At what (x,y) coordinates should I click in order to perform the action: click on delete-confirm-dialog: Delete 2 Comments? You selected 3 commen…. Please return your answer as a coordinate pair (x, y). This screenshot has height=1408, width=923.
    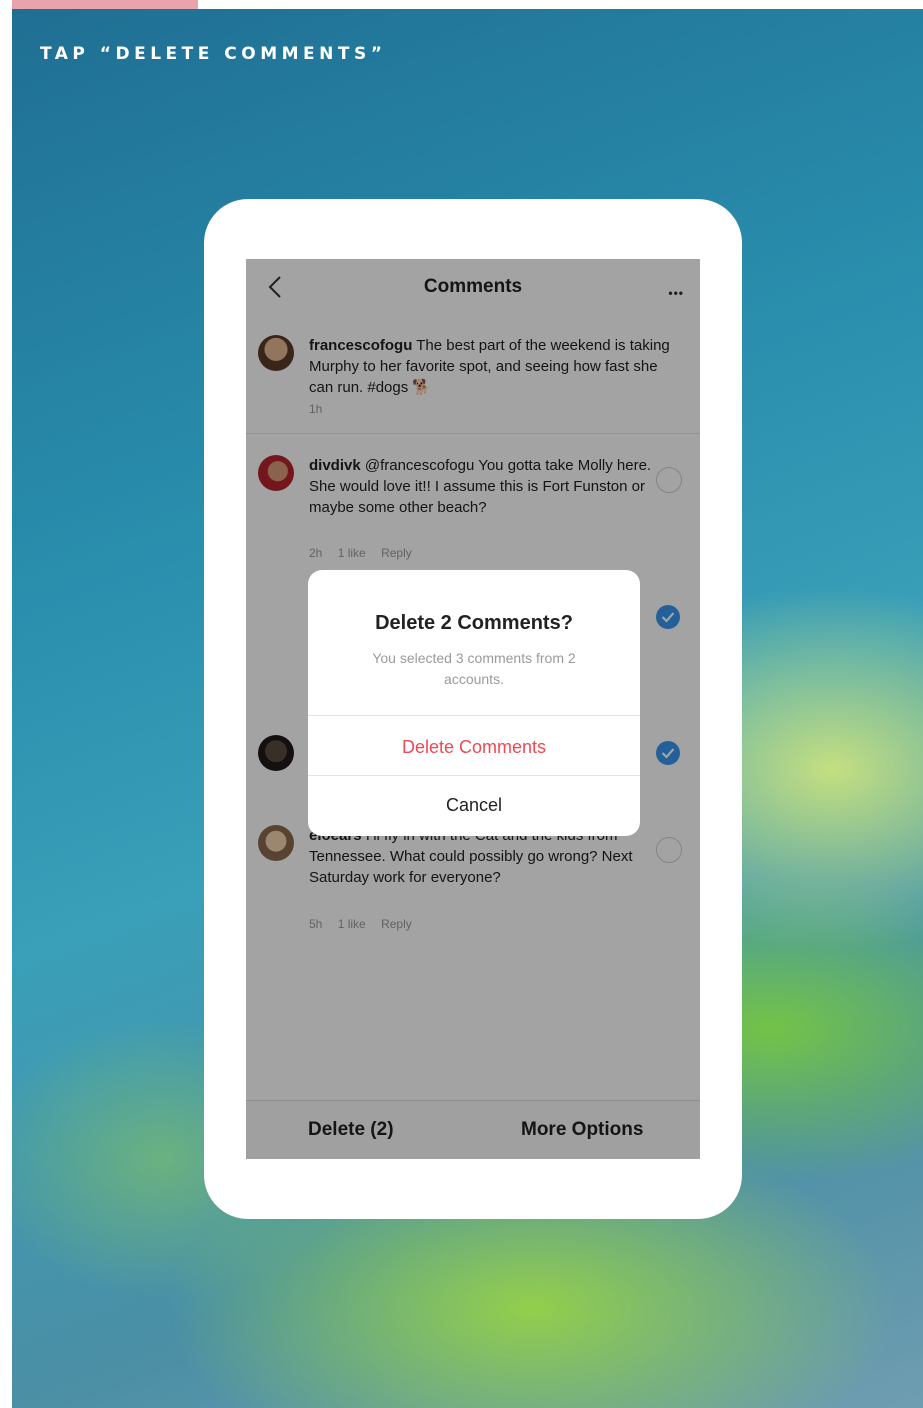
    Looking at the image, I should click on (474, 703).